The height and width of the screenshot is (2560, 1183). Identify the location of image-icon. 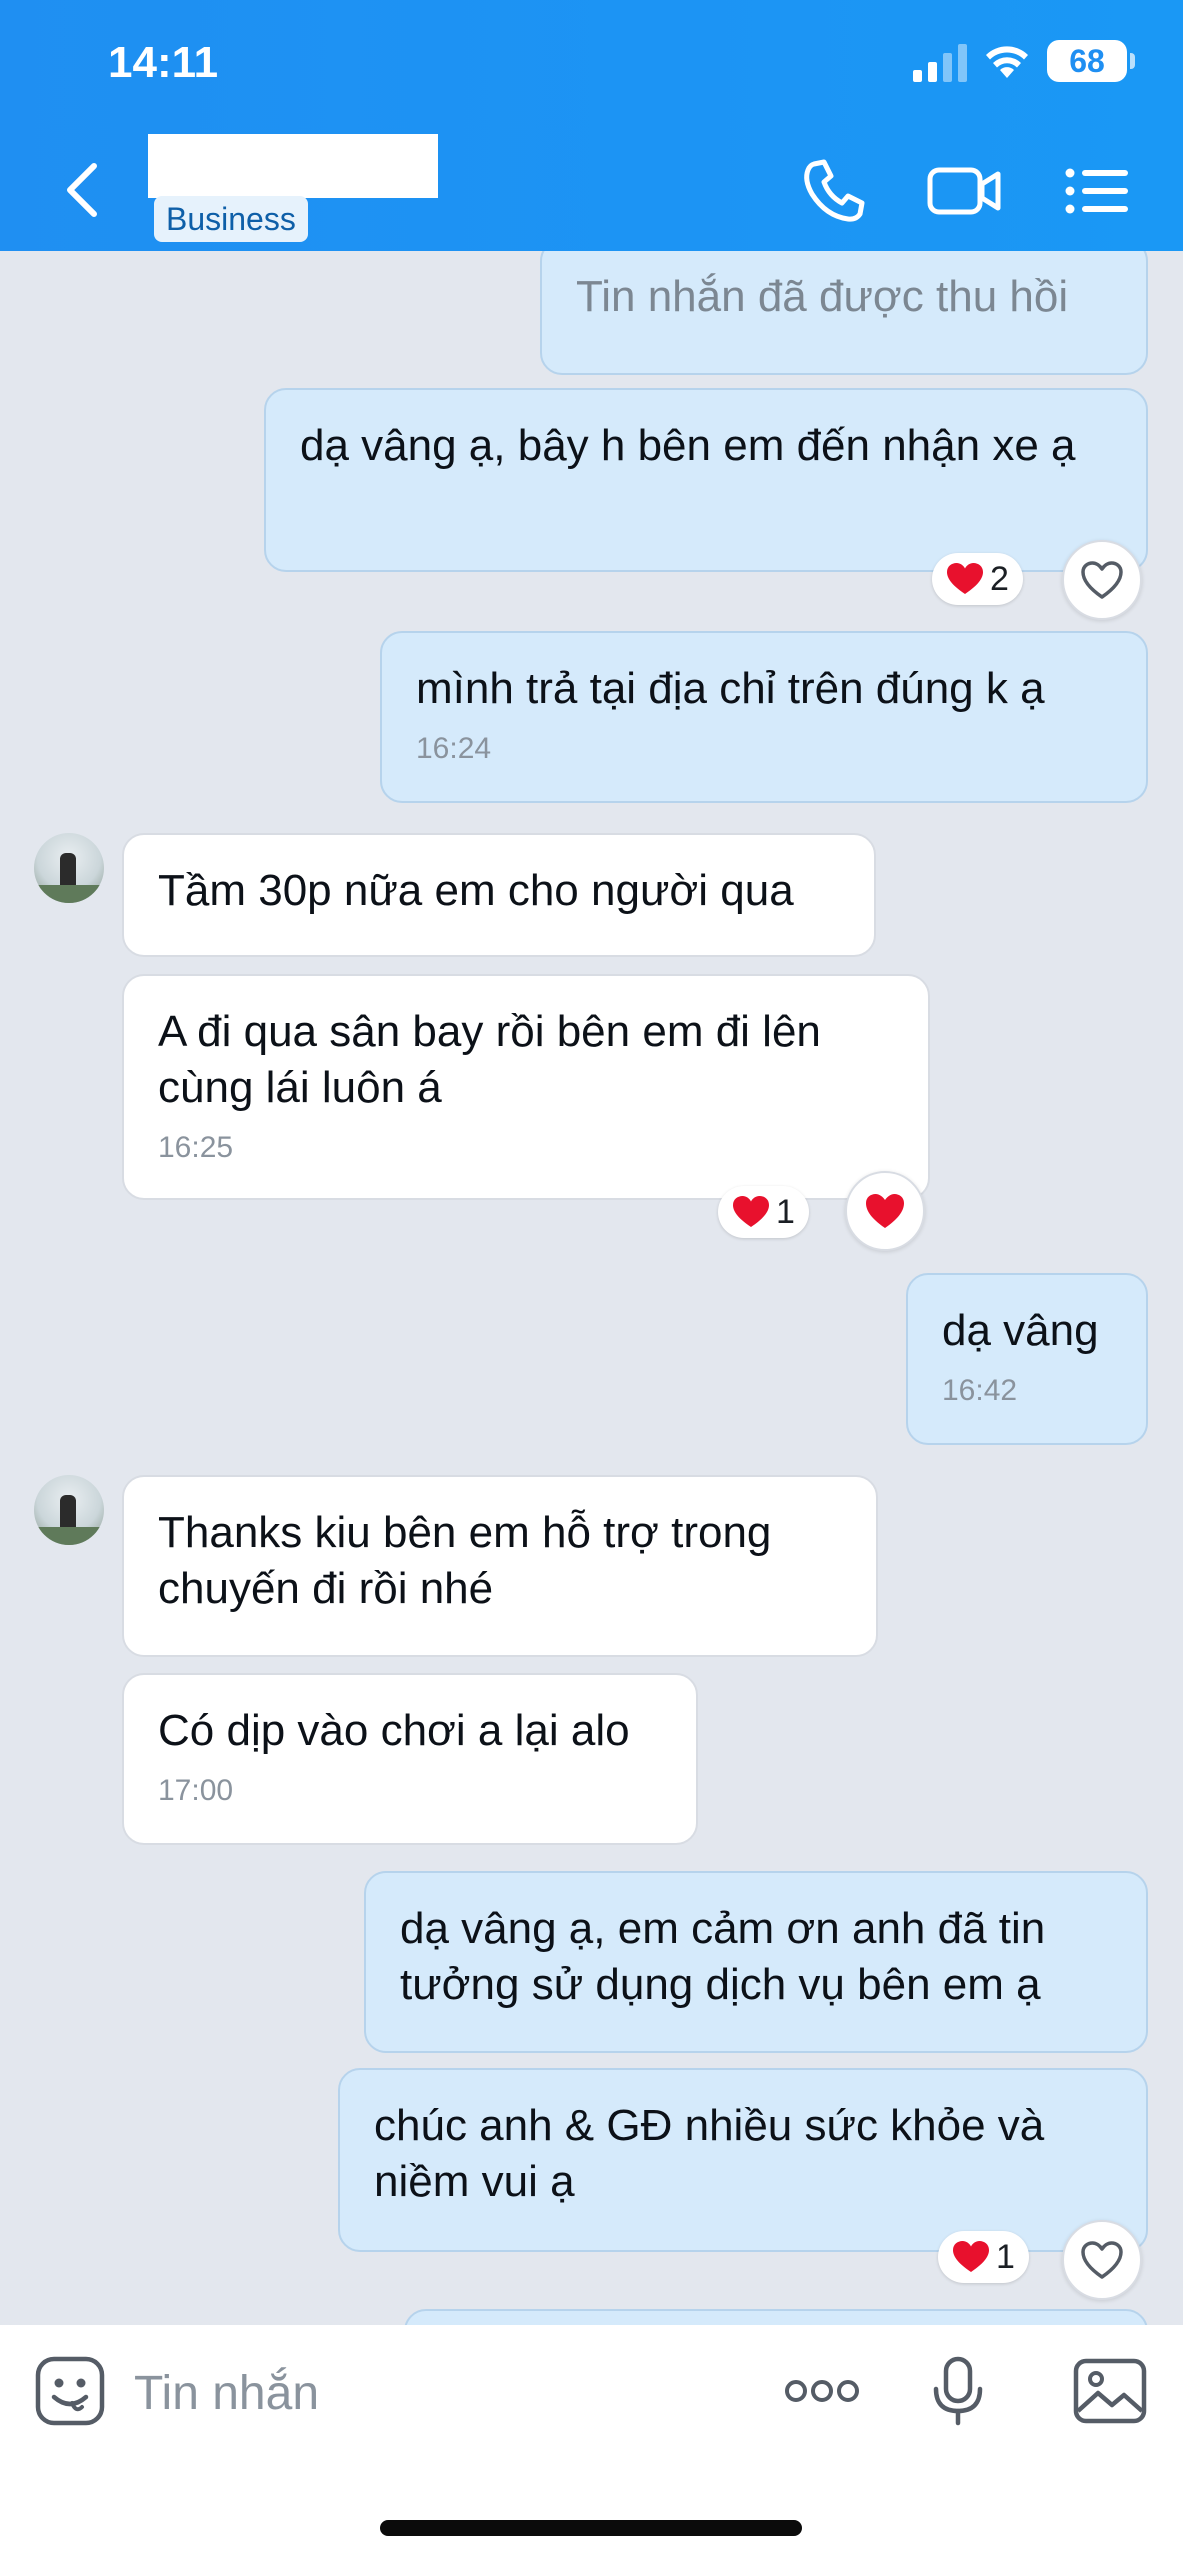
(1110, 2391).